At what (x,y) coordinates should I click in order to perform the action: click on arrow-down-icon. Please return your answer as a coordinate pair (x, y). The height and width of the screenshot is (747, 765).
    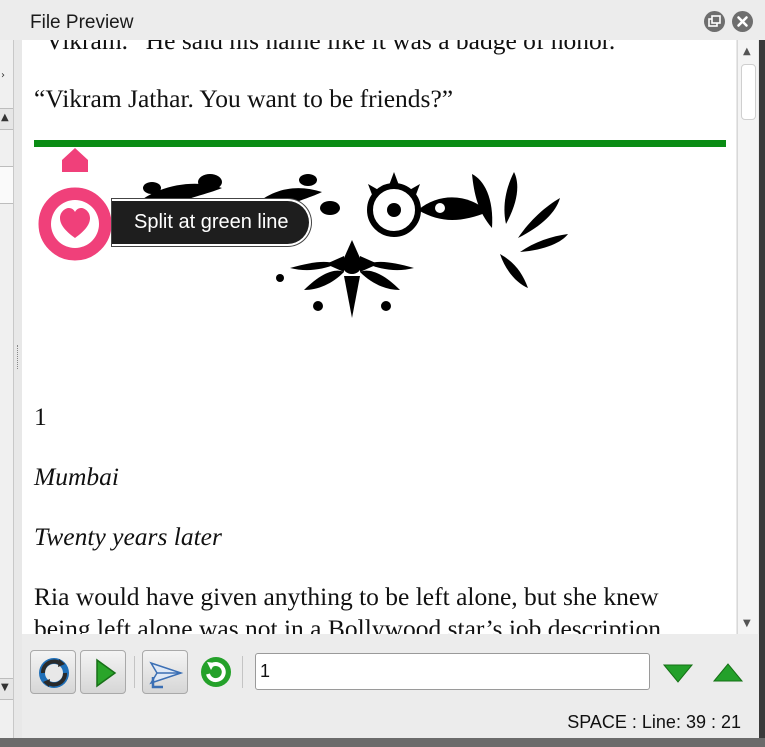
    Looking at the image, I should click on (678, 673).